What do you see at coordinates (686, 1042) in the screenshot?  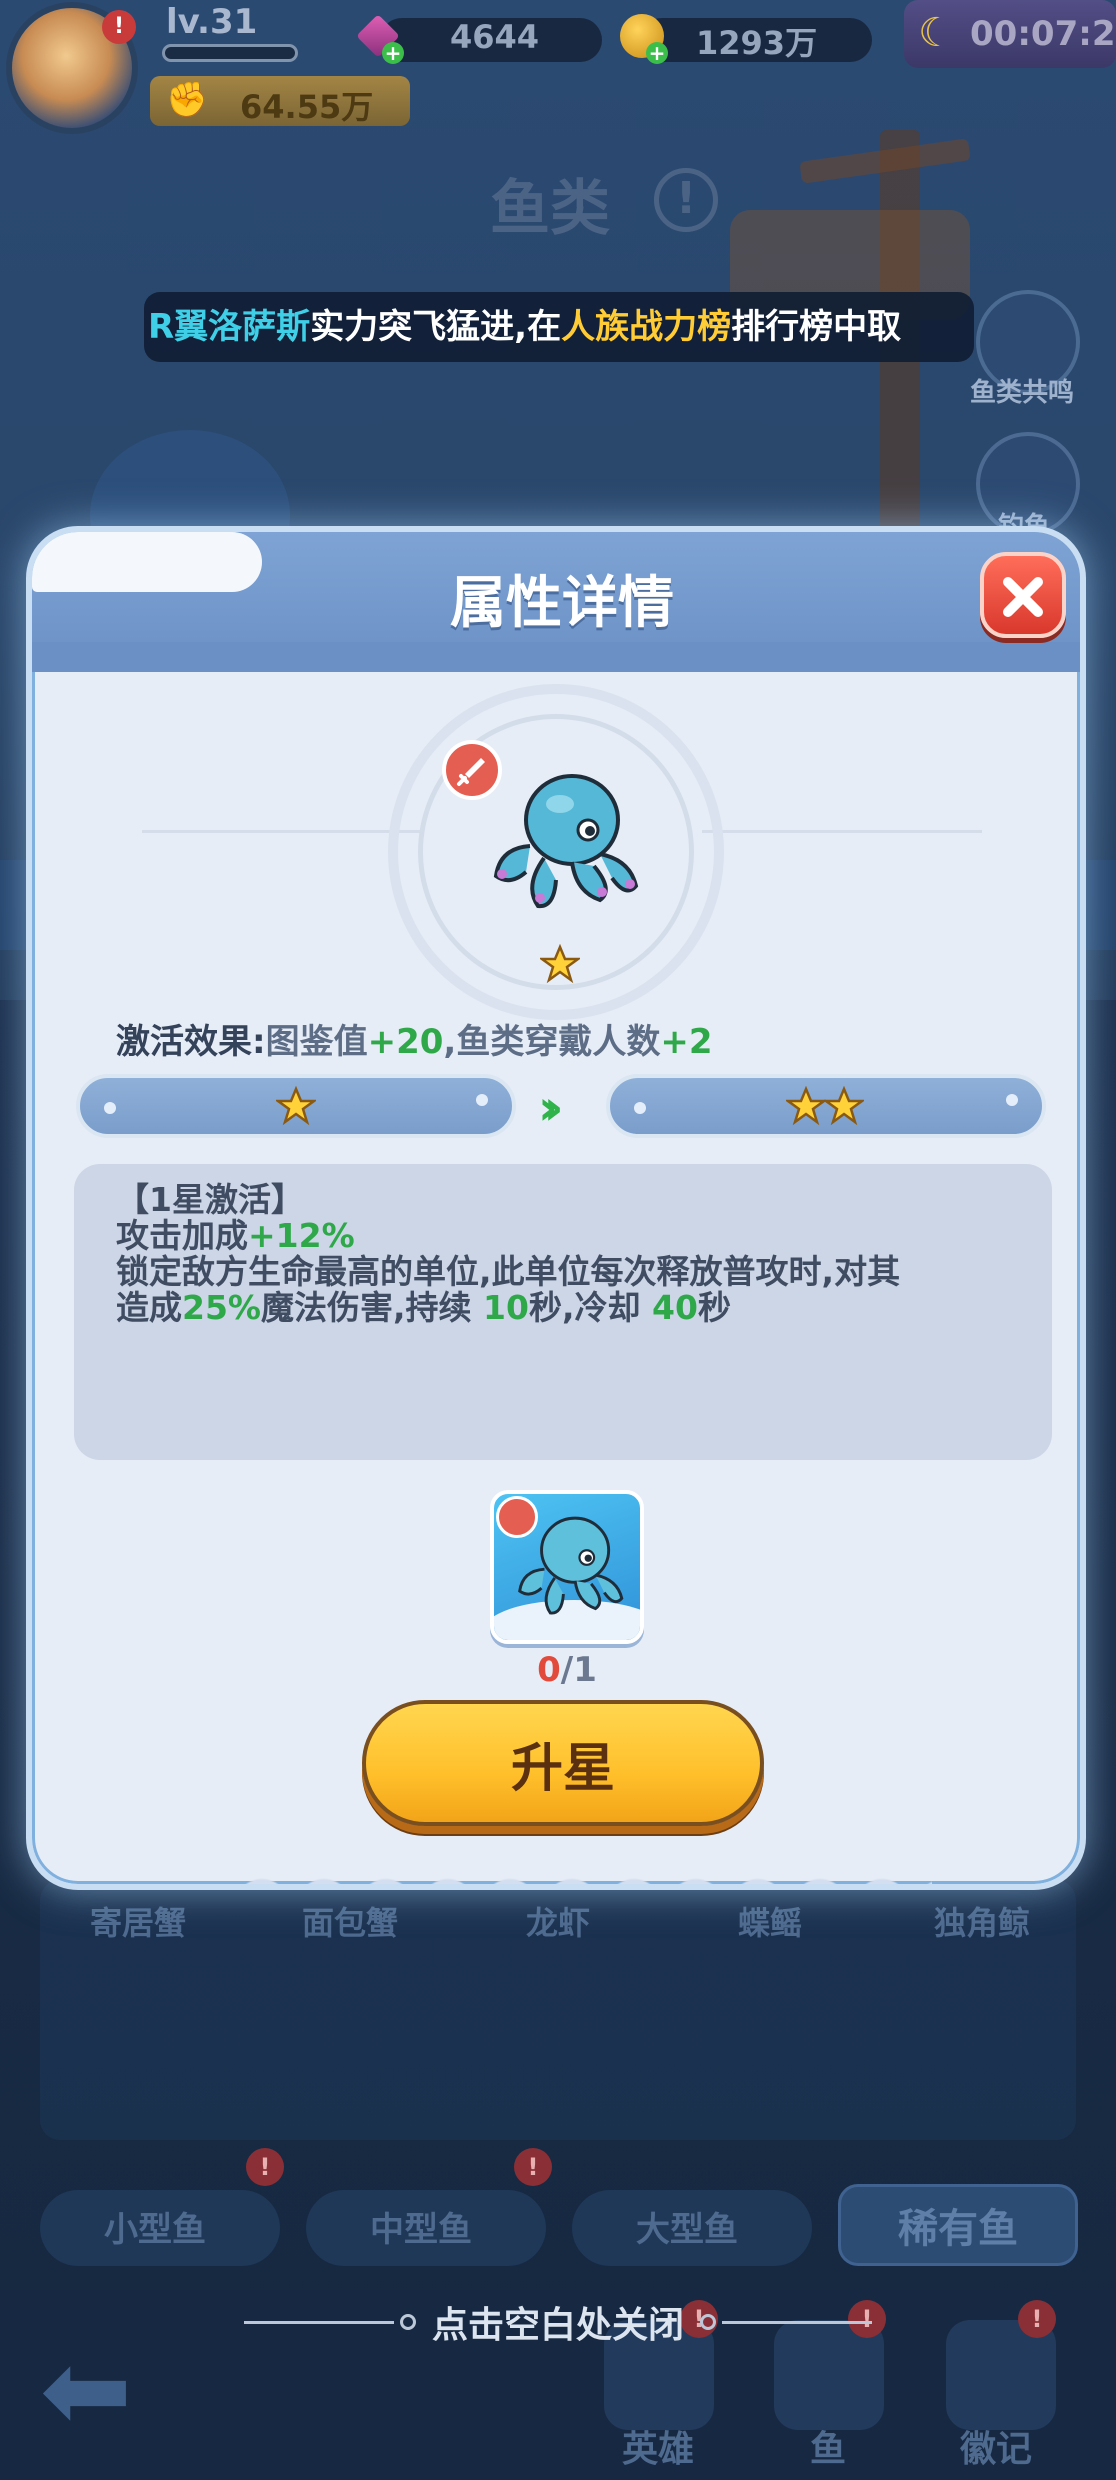 I see `effect-bonus-2: +2` at bounding box center [686, 1042].